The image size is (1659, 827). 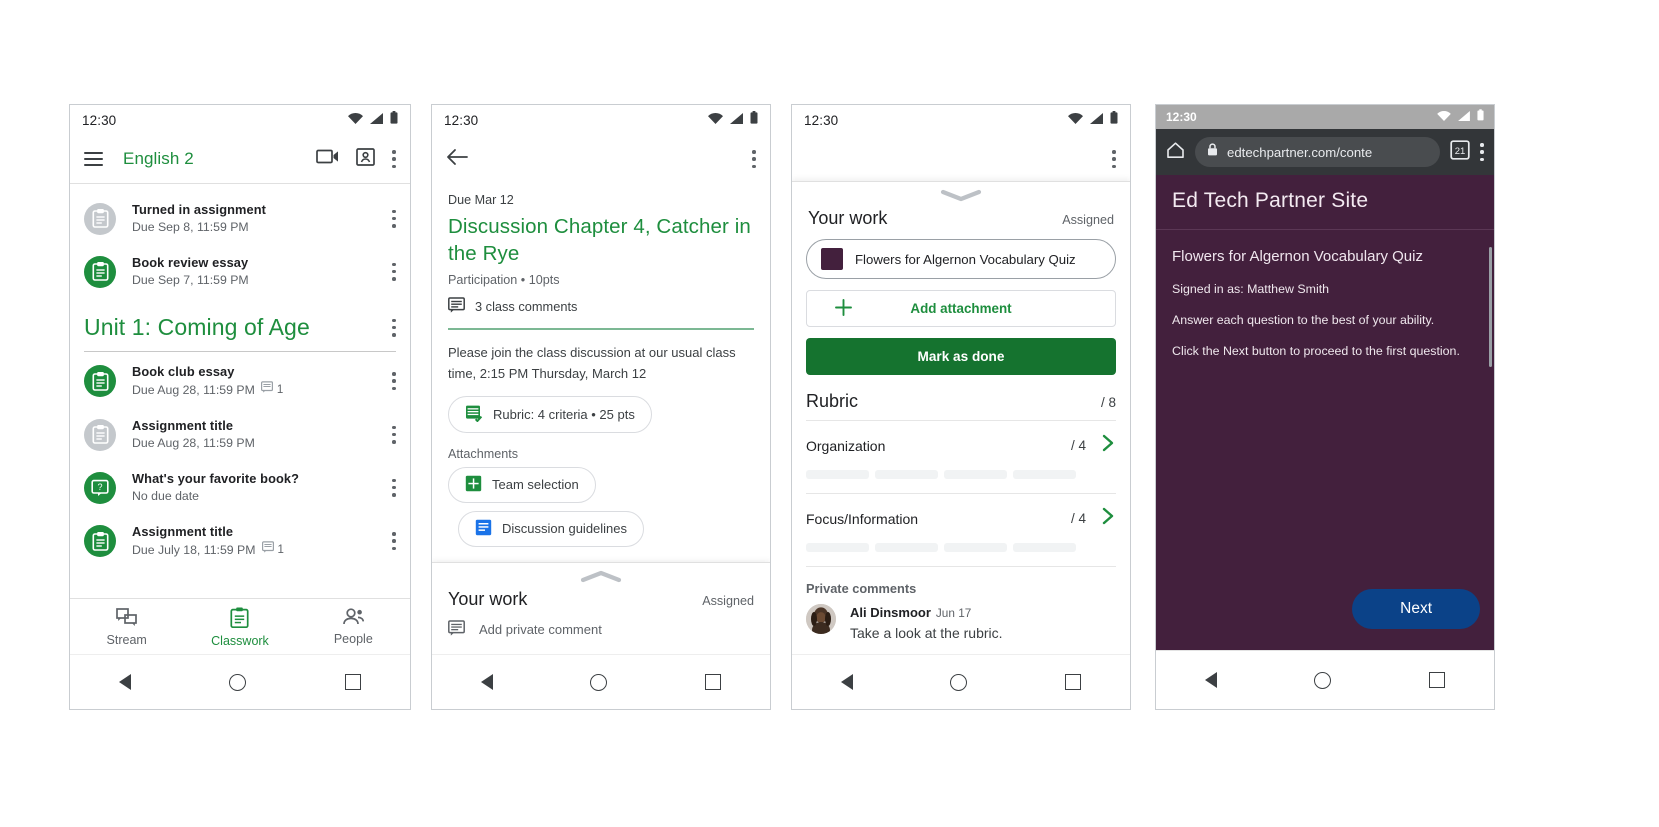 What do you see at coordinates (190, 227) in the screenshot?
I see `list-item-due: Due Sep 8, 11:59 PM` at bounding box center [190, 227].